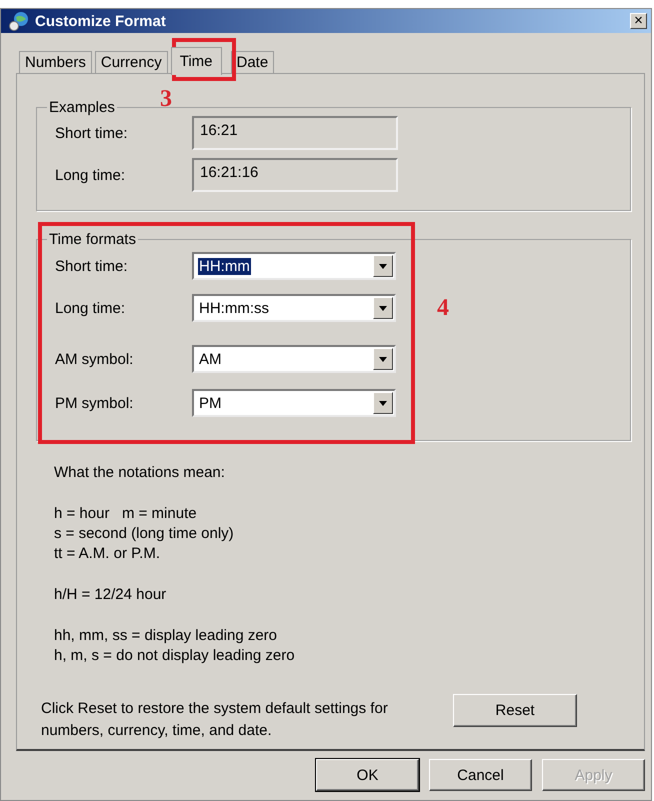 The width and height of the screenshot is (654, 801). What do you see at coordinates (294, 266) in the screenshot?
I see `dropdown: HH:mm` at bounding box center [294, 266].